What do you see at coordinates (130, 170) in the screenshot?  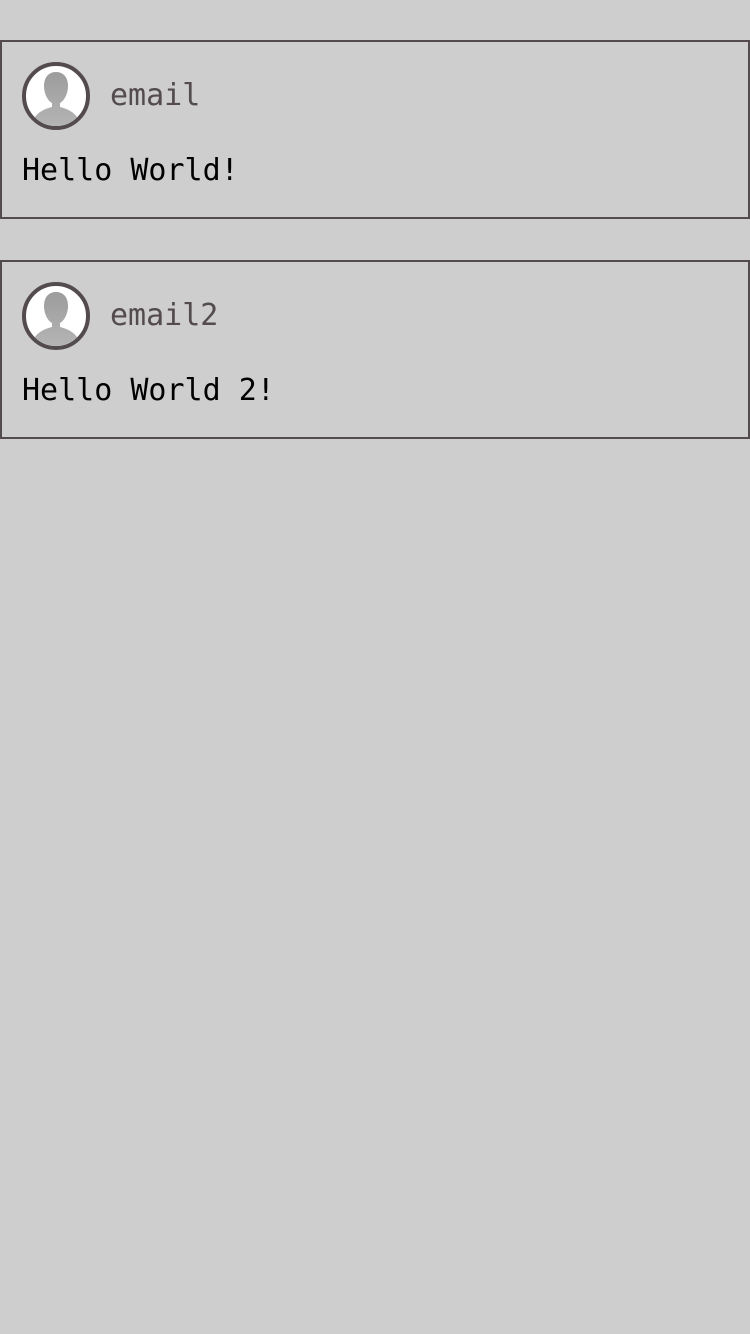 I see `post-message: Hello World!` at bounding box center [130, 170].